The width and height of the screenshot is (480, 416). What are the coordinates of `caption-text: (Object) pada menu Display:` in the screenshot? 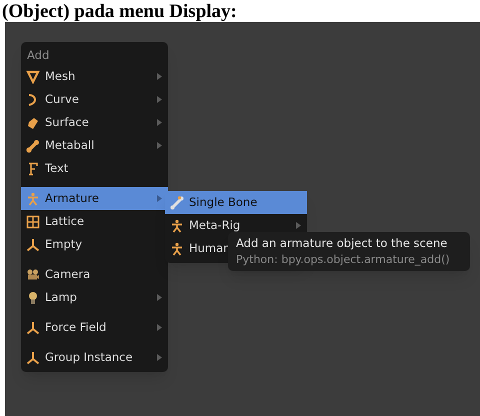 It's located at (119, 12).